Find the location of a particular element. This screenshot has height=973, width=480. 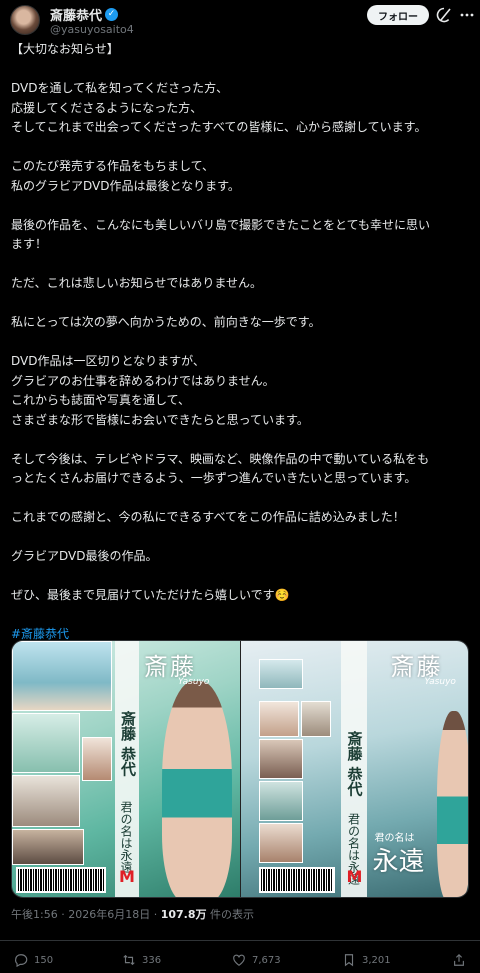

repost-icon is located at coordinates (129, 960).